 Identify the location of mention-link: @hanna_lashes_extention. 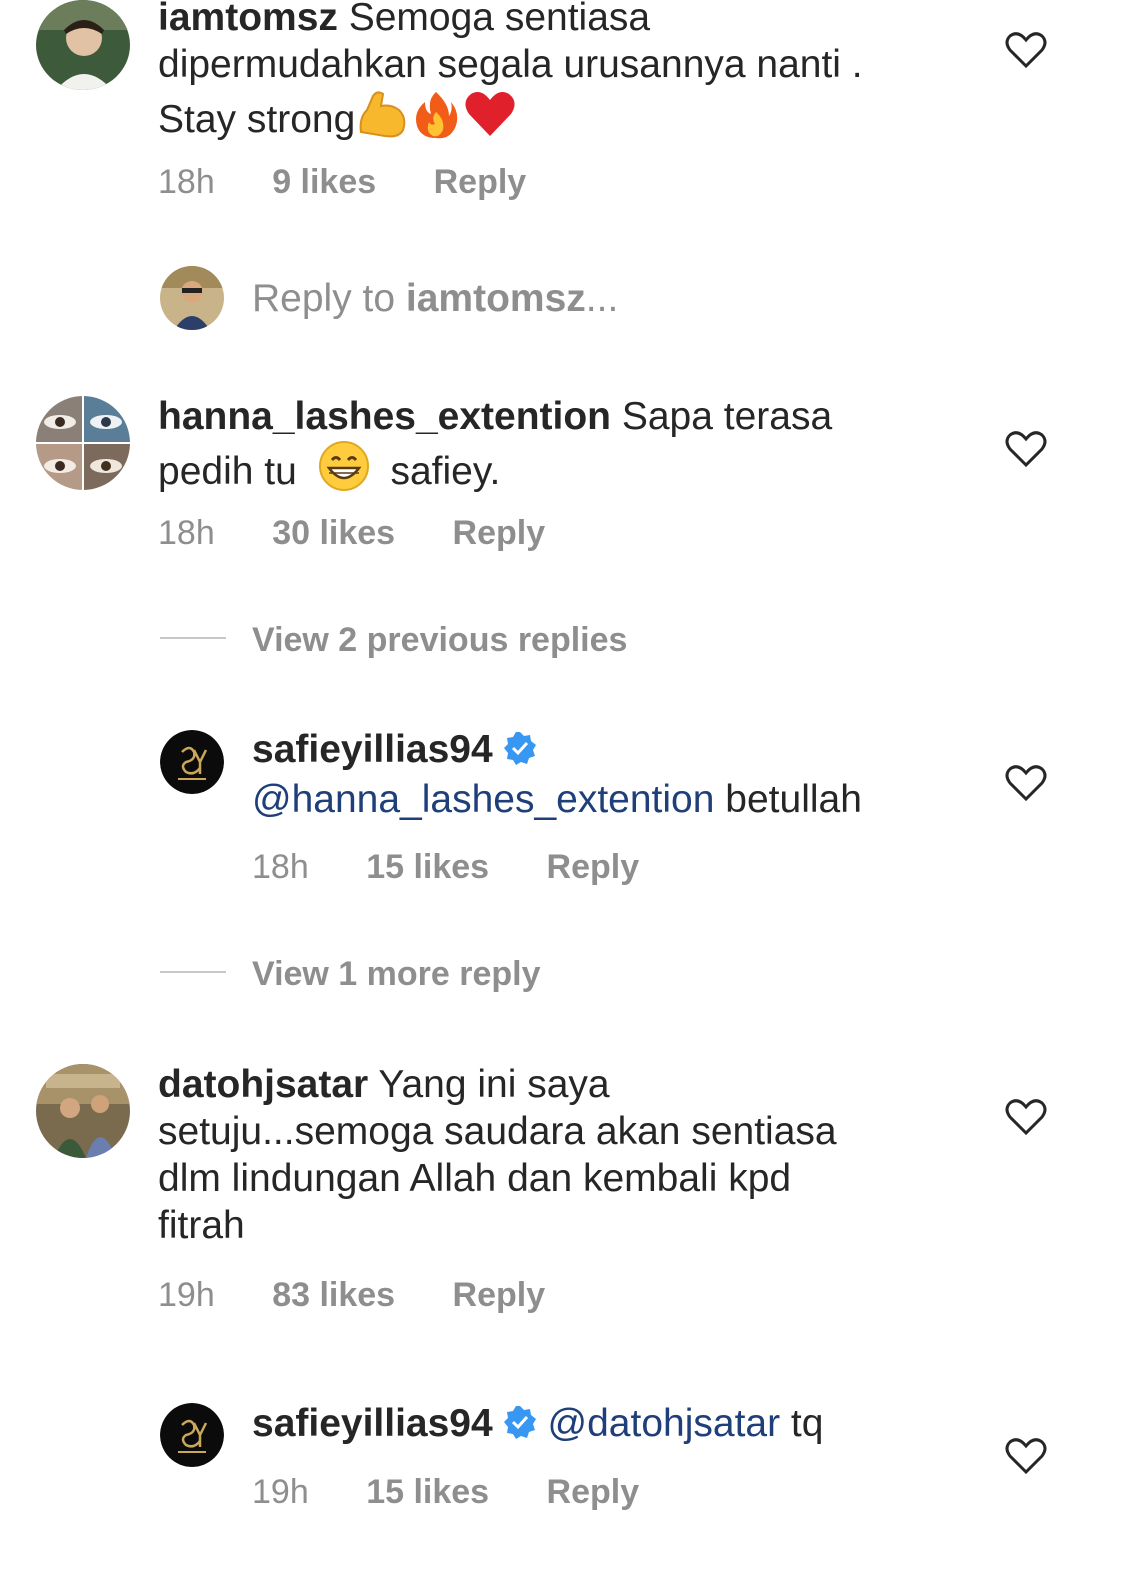
(483, 799).